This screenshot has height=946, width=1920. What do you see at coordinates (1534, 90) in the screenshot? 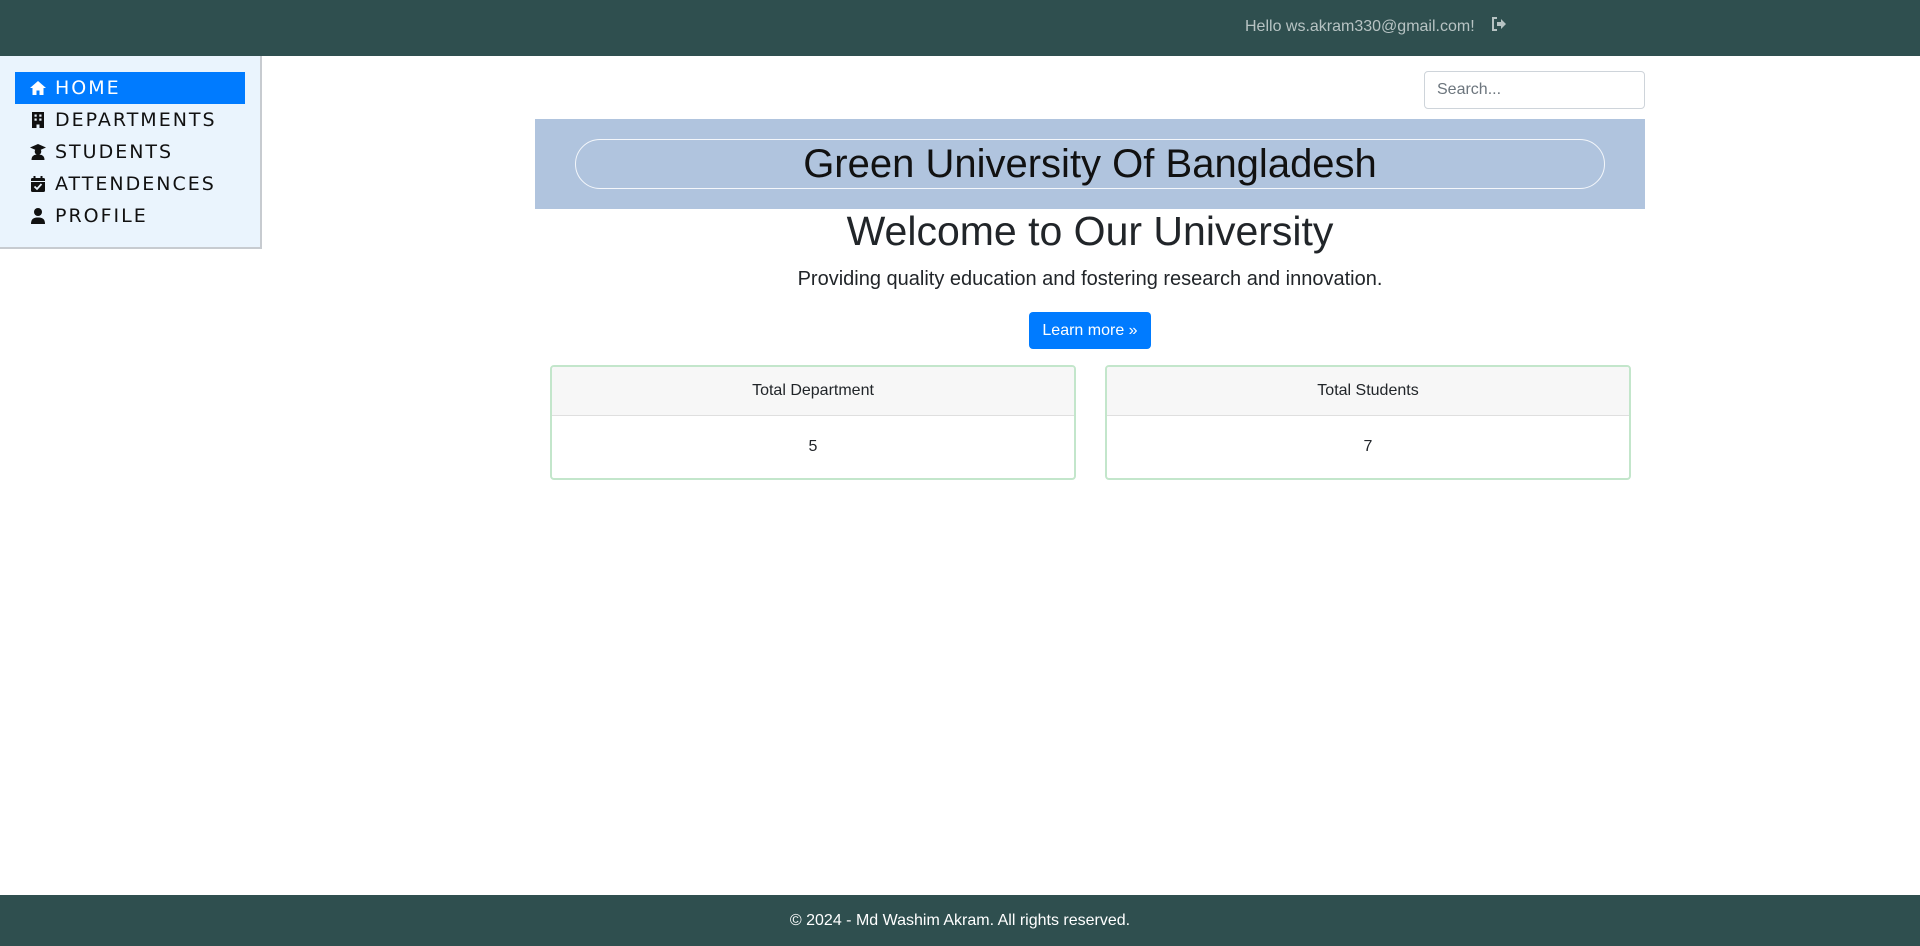
I see `search-input` at bounding box center [1534, 90].